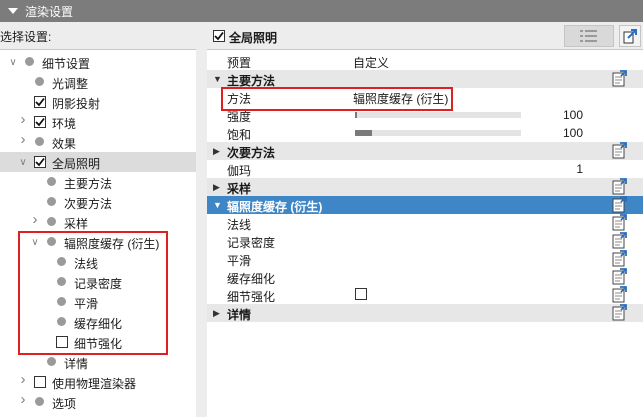 The width and height of the screenshot is (643, 417). I want to click on property-label: 记录密度, so click(251, 243).